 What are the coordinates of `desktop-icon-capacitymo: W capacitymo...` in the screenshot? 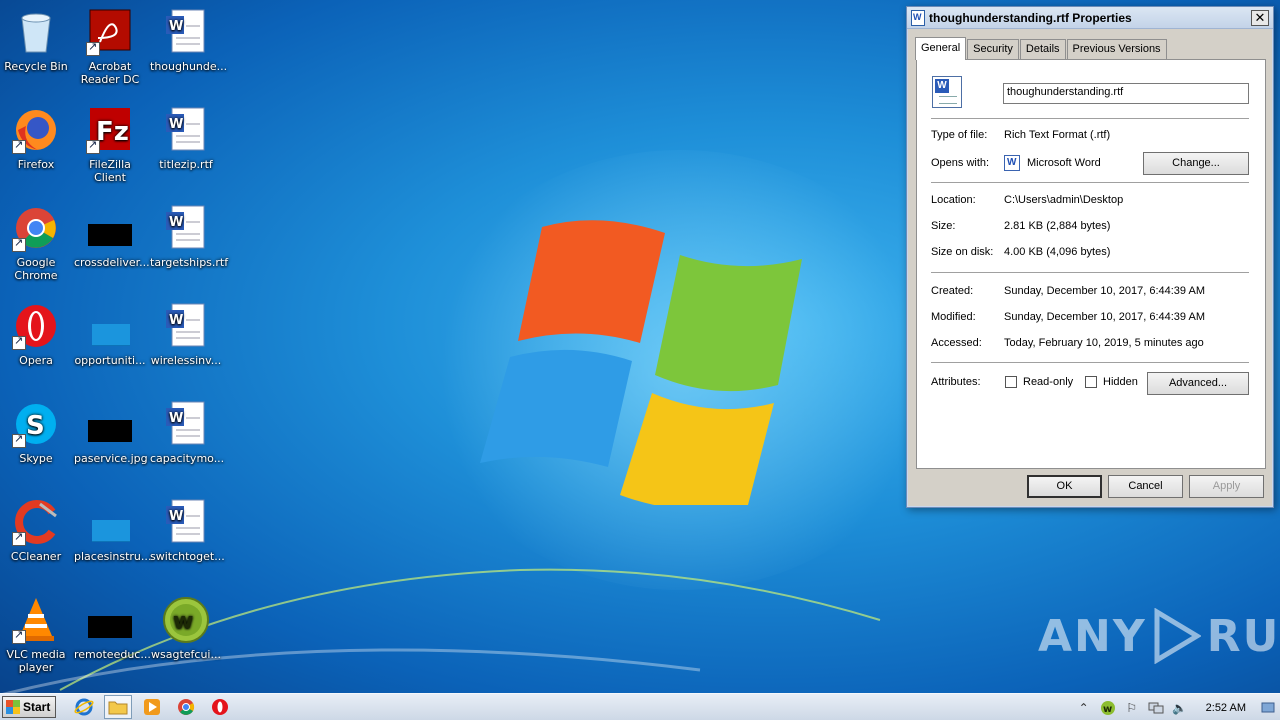 It's located at (186, 432).